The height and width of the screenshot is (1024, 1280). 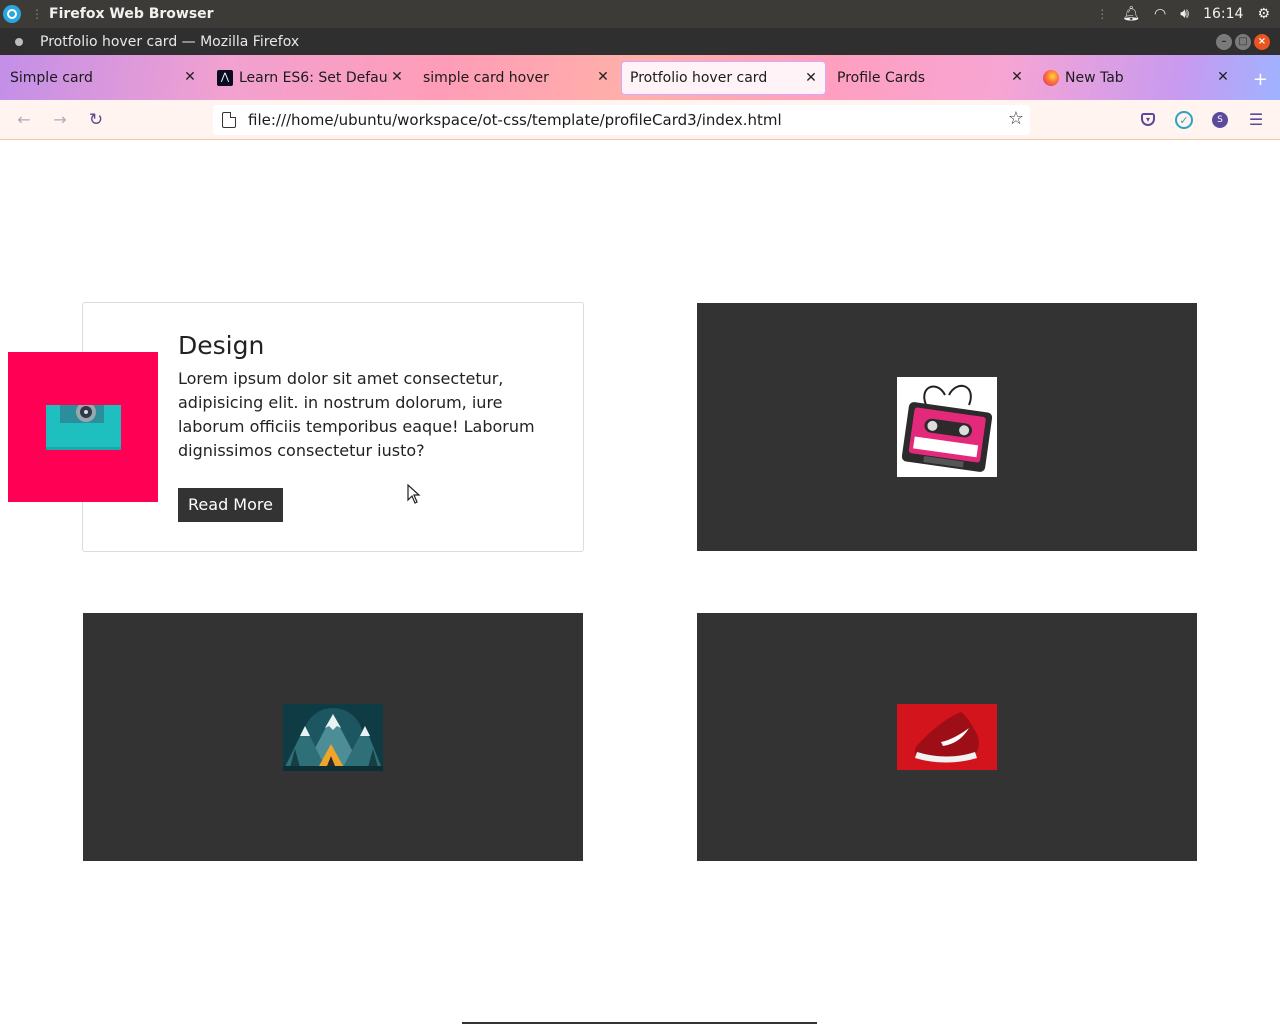 What do you see at coordinates (1094, 78) in the screenshot?
I see `tab-label: New Tab` at bounding box center [1094, 78].